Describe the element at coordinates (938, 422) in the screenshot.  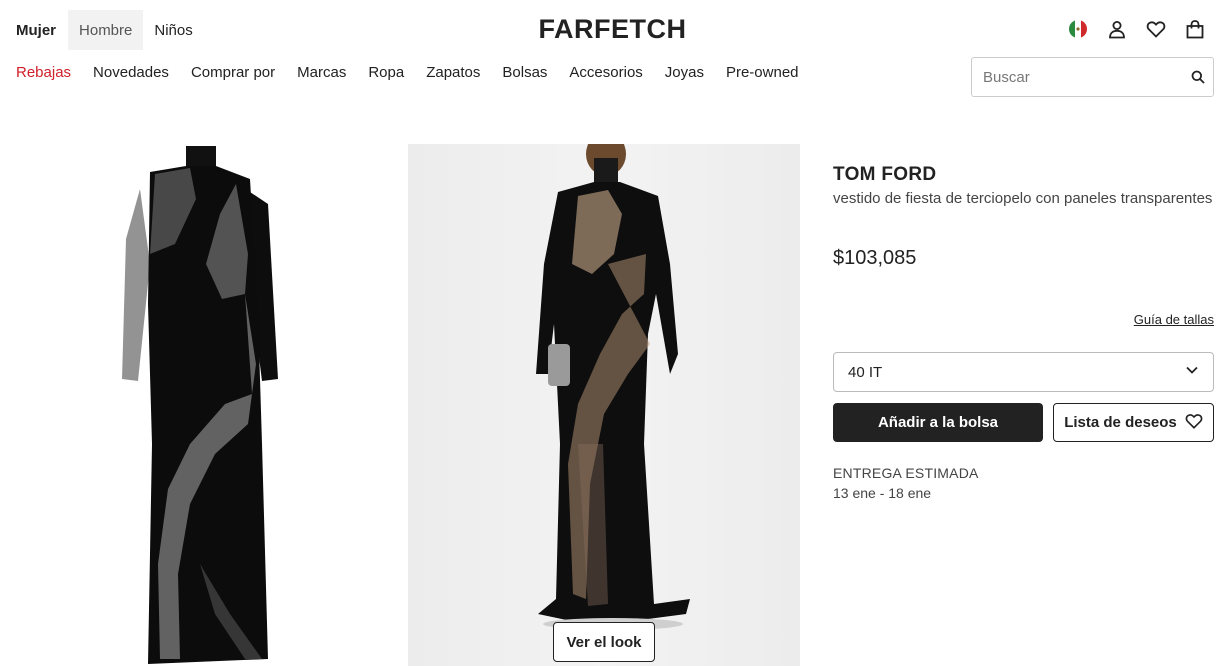
I see `add-to-bag-button: Añadir a la bolsa` at that location.